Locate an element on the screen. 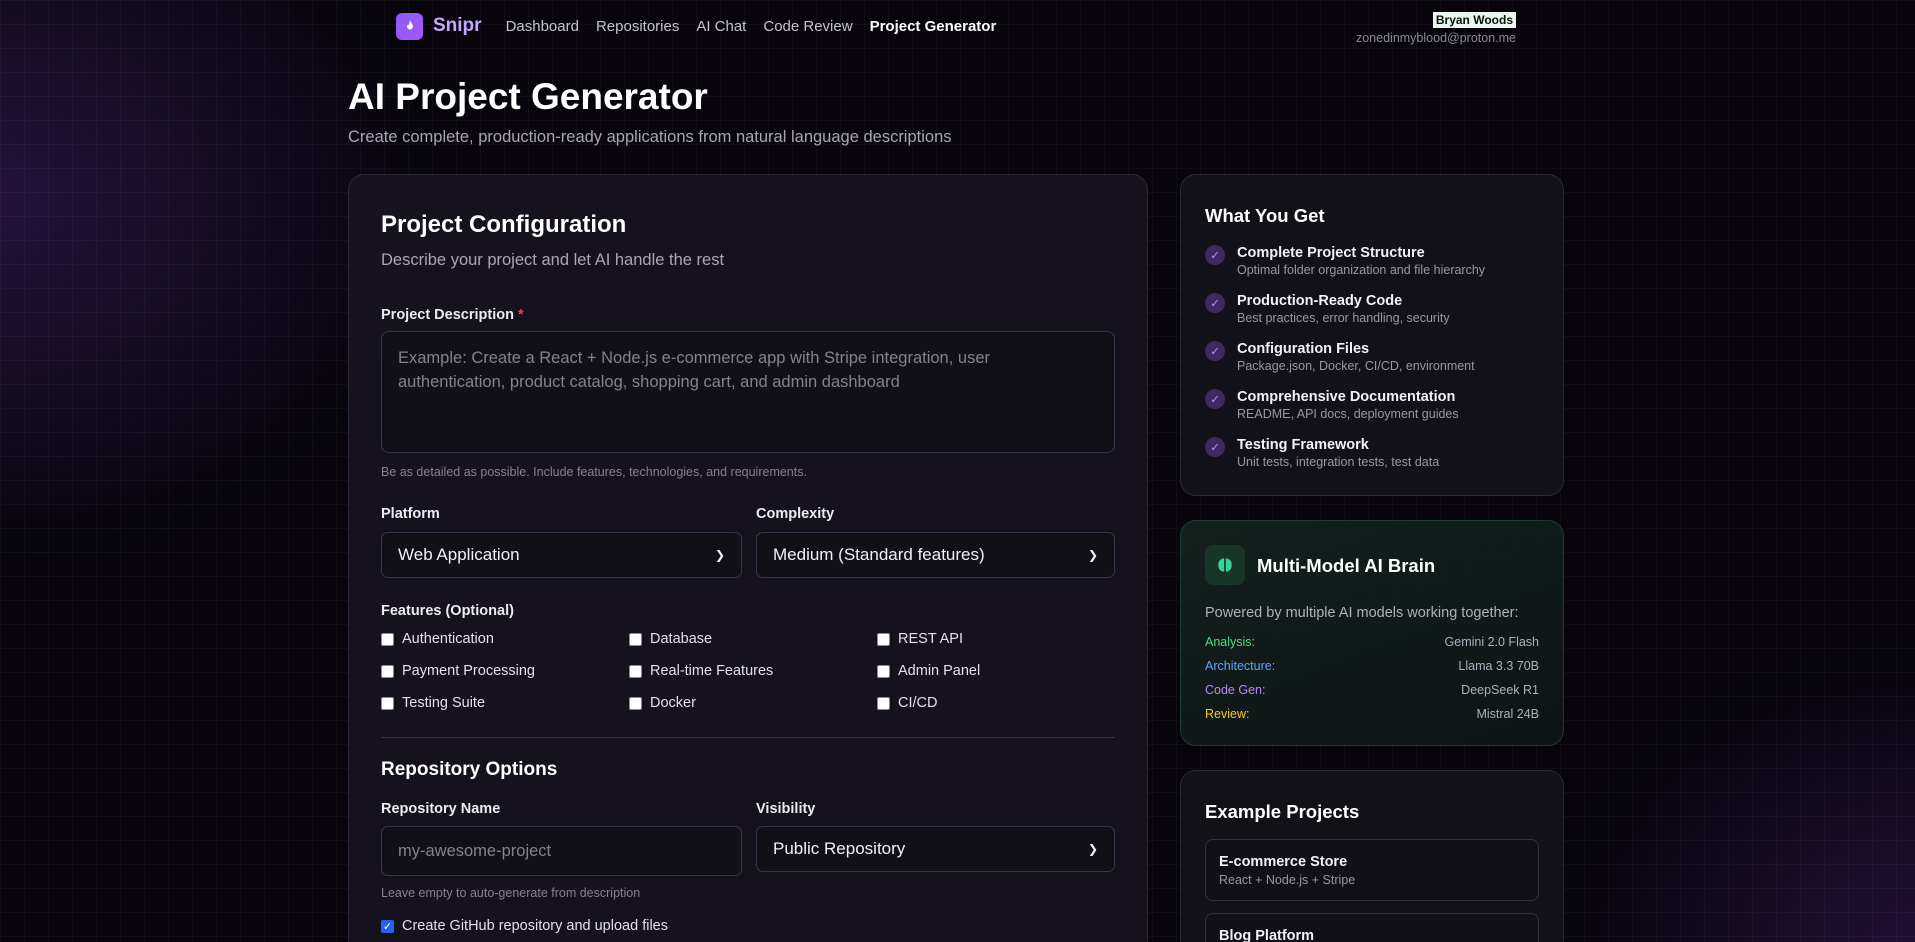 This screenshot has width=1915, height=942. repository-name-label: Repository Name is located at coordinates (441, 809).